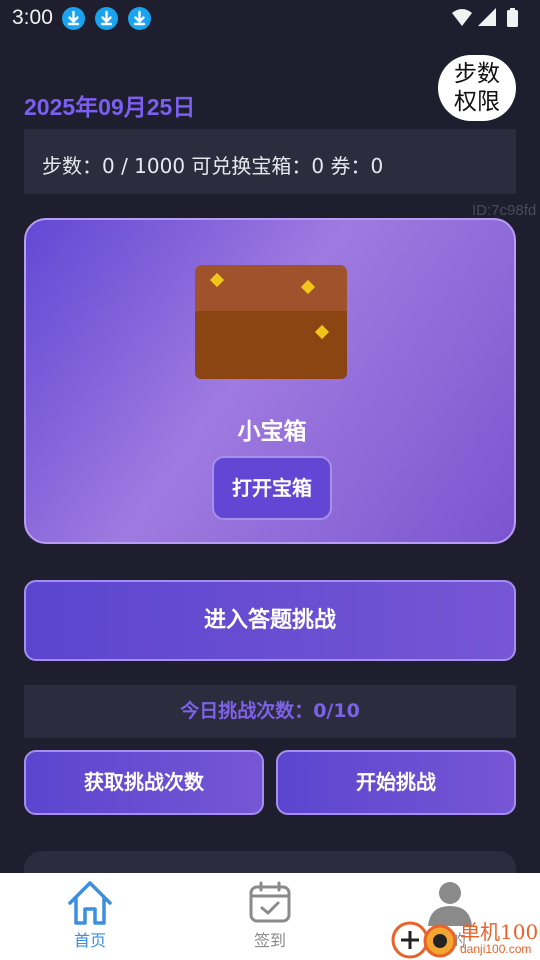 The width and height of the screenshot is (540, 960). I want to click on permission-label-line2: 权限, so click(477, 102).